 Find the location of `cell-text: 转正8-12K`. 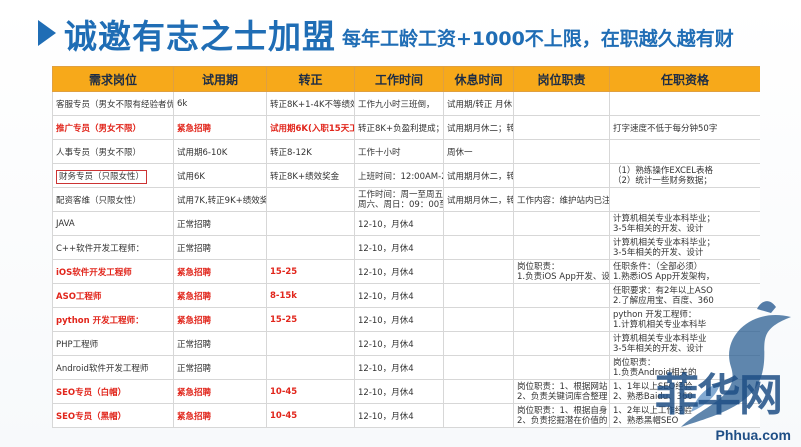

cell-text: 转正8-12K is located at coordinates (291, 152).